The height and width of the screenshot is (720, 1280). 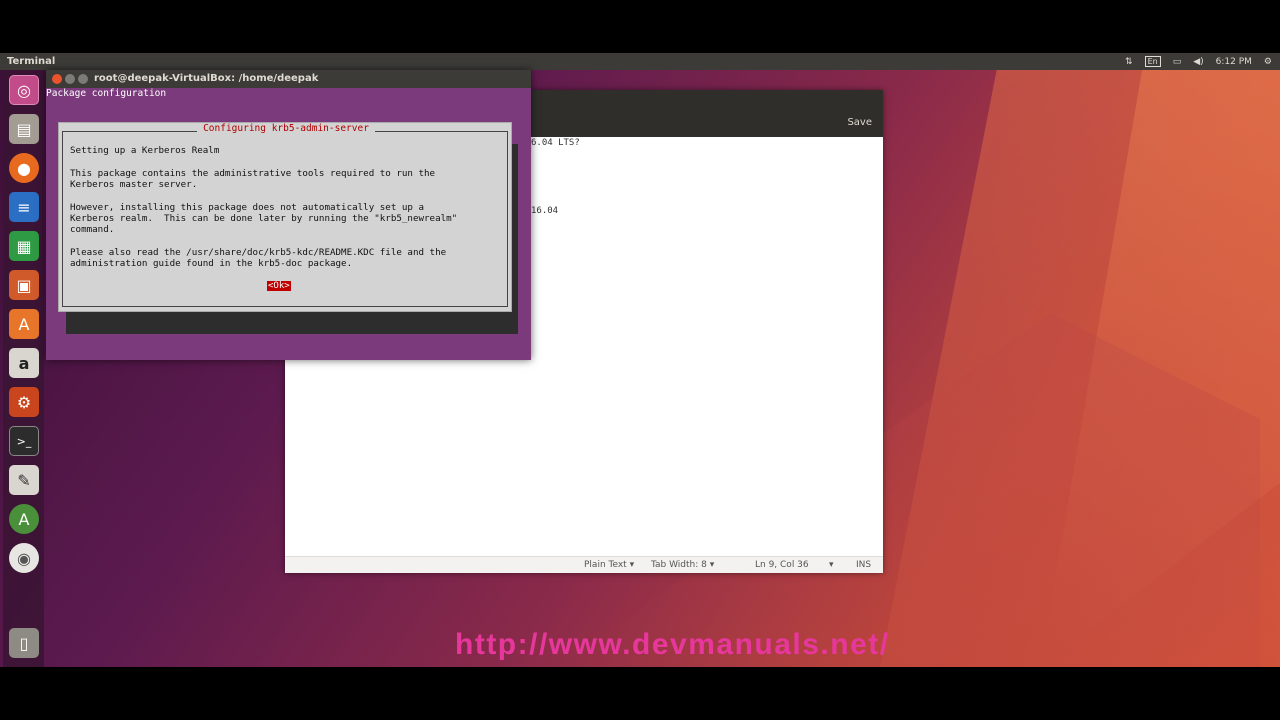 I want to click on keyboard-indicator: En, so click(x=1152, y=61).